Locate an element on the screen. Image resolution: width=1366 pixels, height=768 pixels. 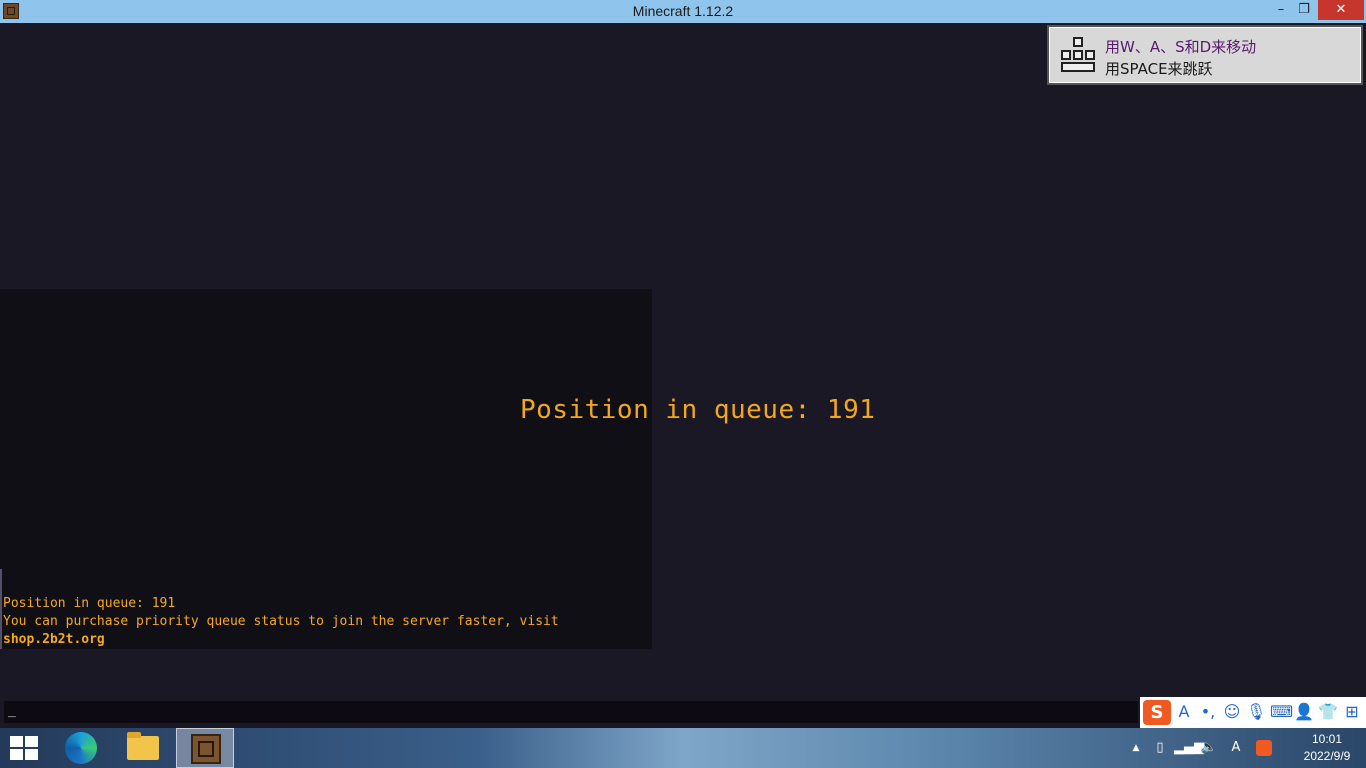
taskbar-file-explorer is located at coordinates (143, 748).